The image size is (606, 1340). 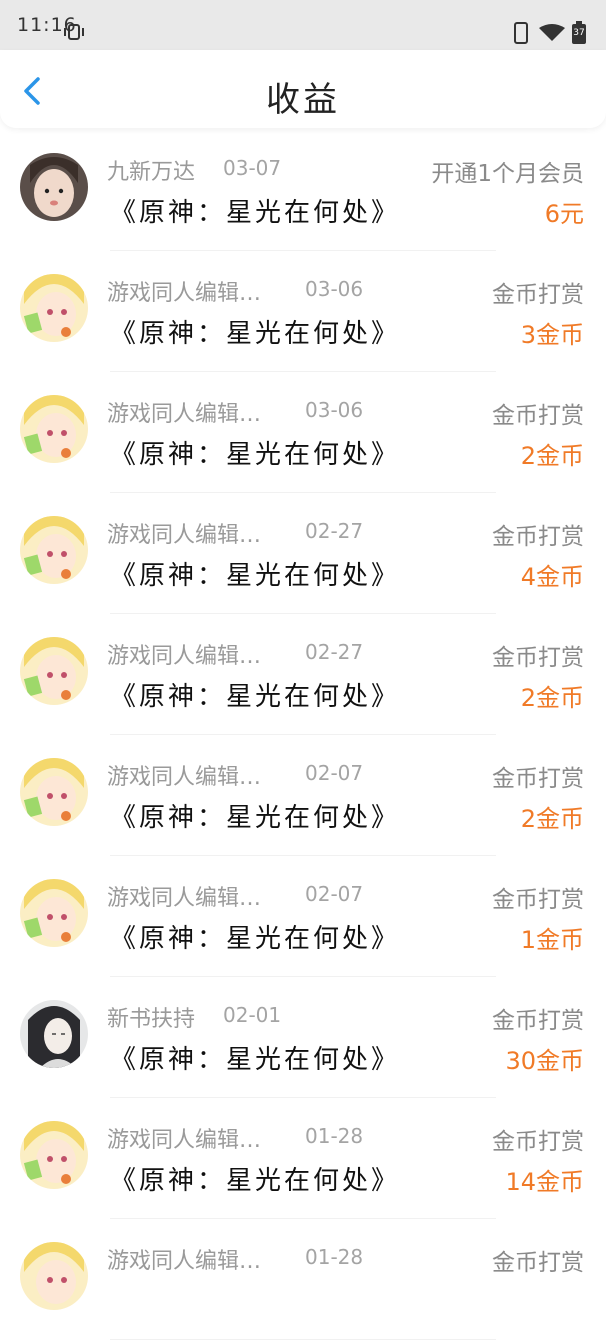 I want to click on list-item: 游戏同人编辑… 03-06 金币打赏 《原神：星光在何处》 3金币, so click(x=303, y=311).